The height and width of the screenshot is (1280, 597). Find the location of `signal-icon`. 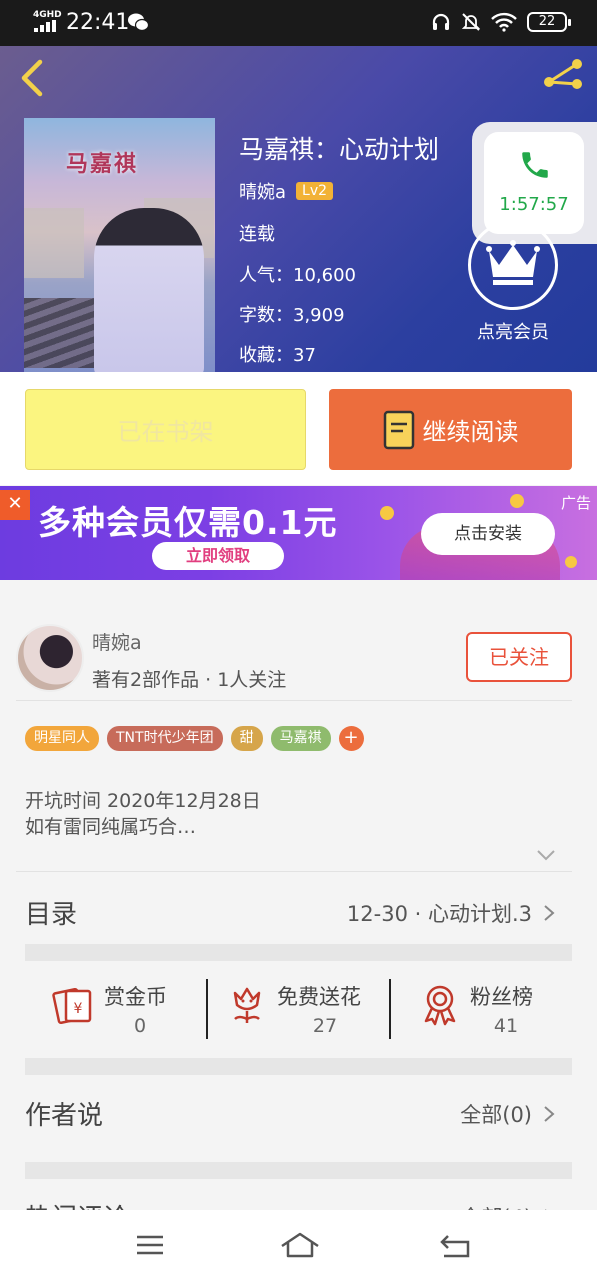

signal-icon is located at coordinates (46, 26).